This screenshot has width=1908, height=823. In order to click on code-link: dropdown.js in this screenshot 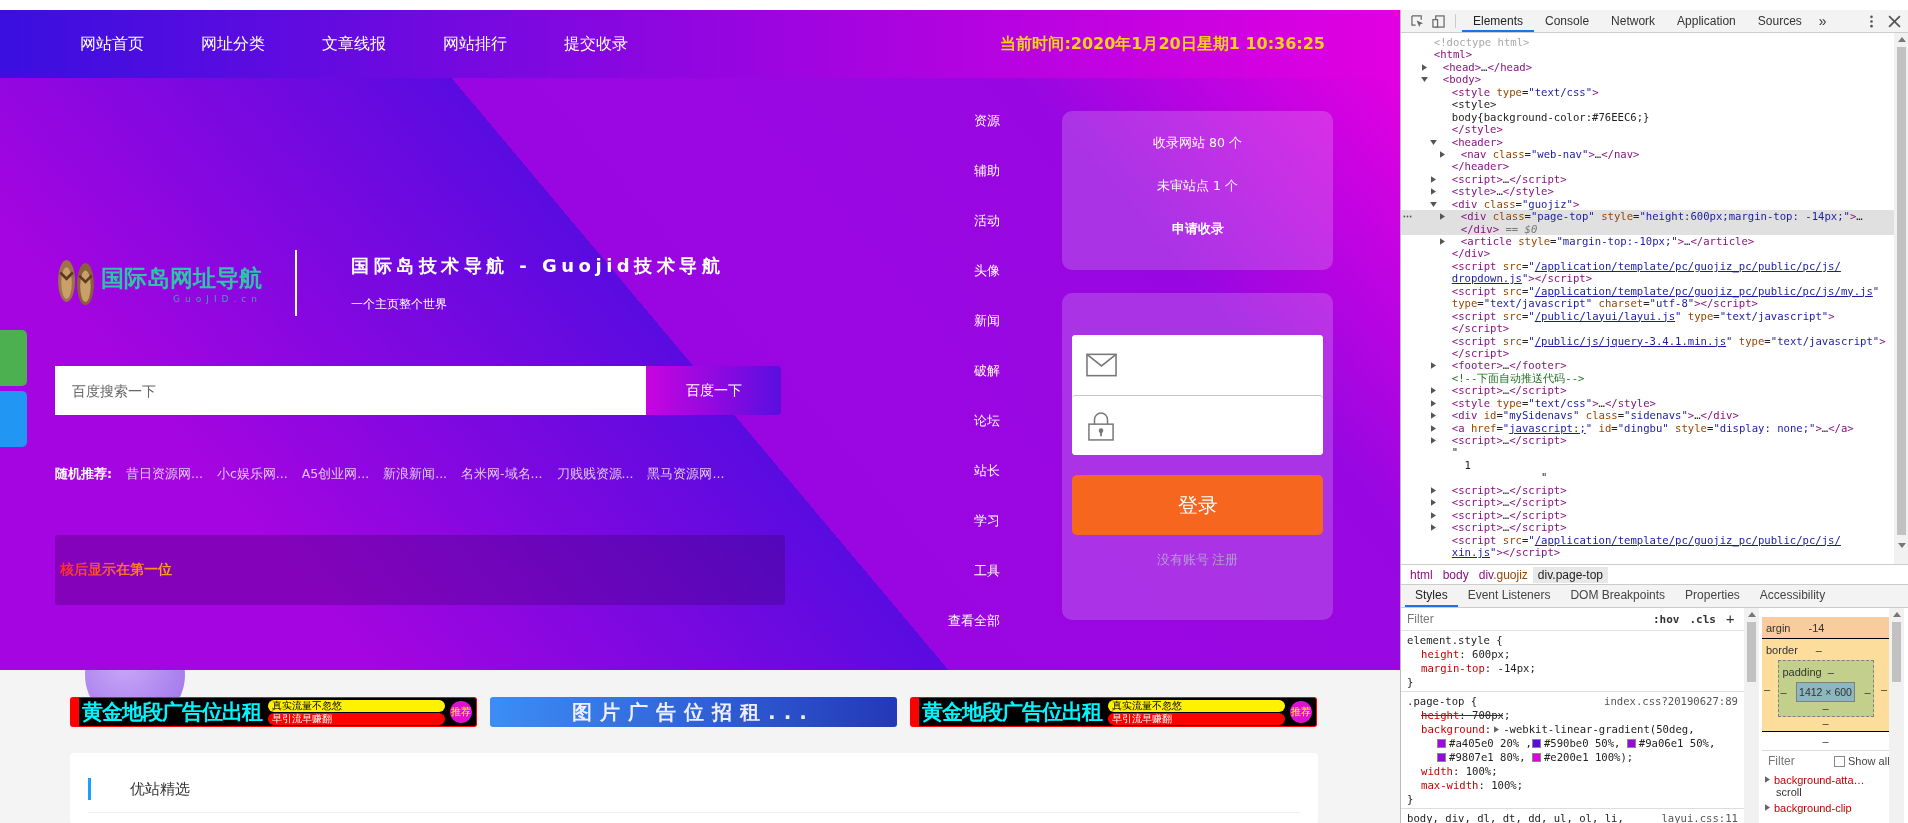, I will do `click(1486, 278)`.